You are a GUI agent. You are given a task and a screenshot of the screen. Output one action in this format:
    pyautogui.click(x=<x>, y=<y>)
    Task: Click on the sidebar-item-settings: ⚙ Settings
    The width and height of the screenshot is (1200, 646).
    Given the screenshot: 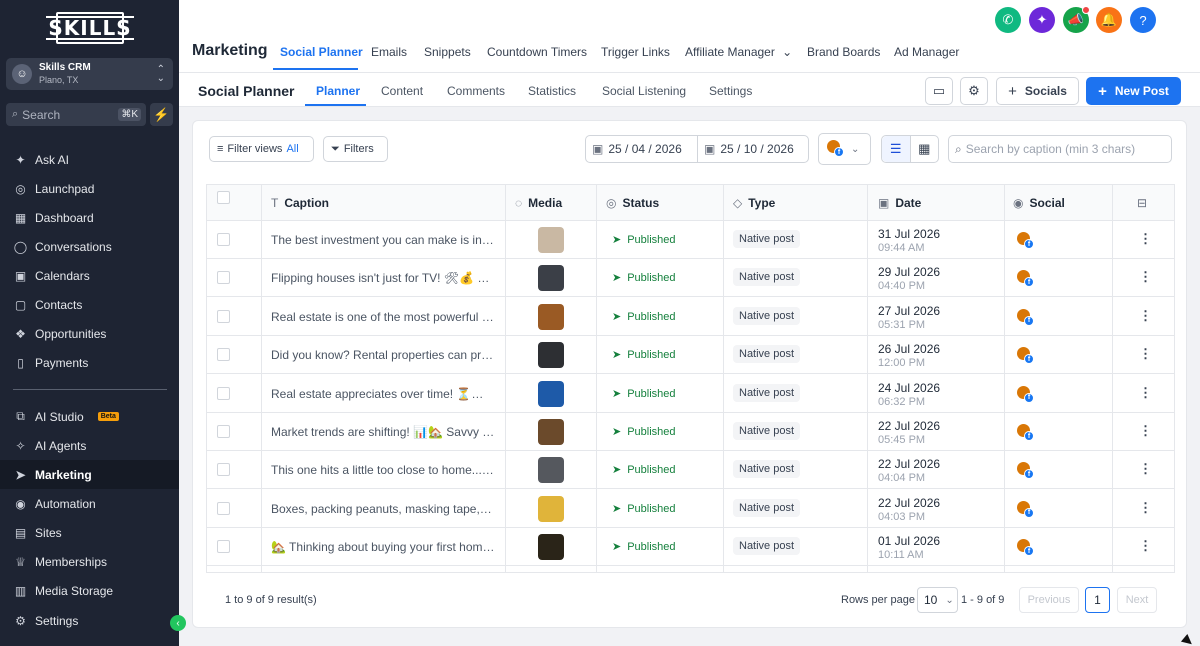 What is the action you would take?
    pyautogui.click(x=89, y=620)
    